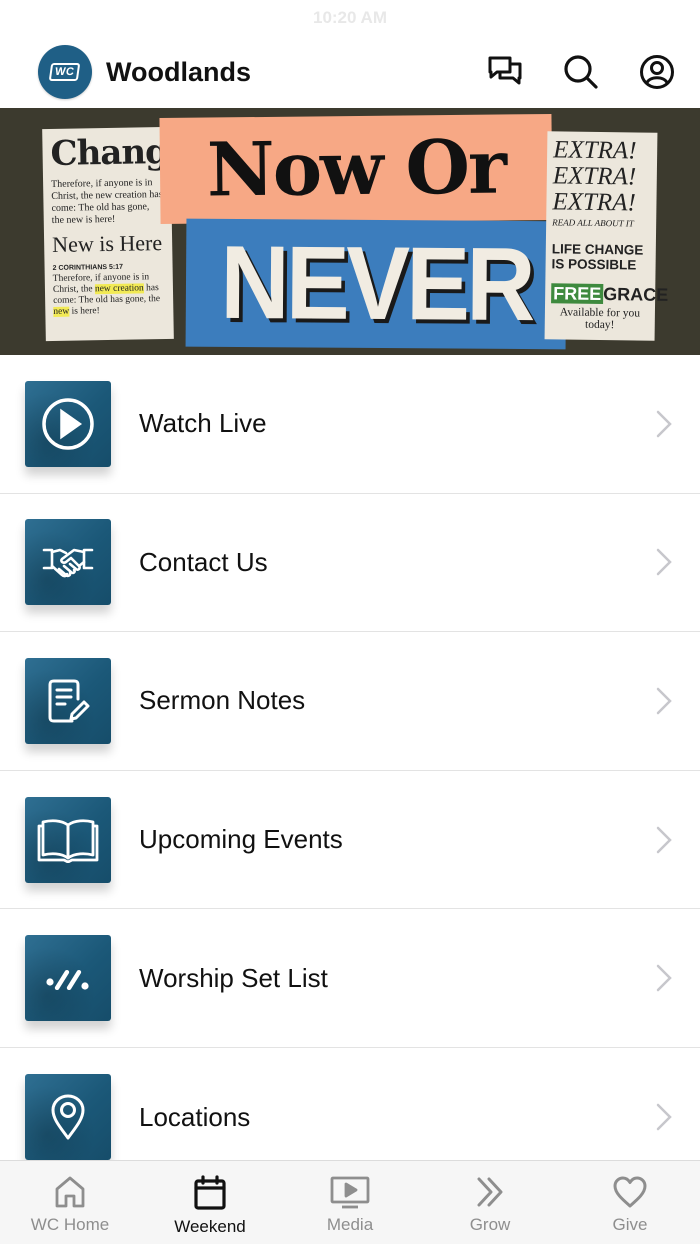 This screenshot has width=700, height=1244. What do you see at coordinates (70, 1192) in the screenshot?
I see `home-icon` at bounding box center [70, 1192].